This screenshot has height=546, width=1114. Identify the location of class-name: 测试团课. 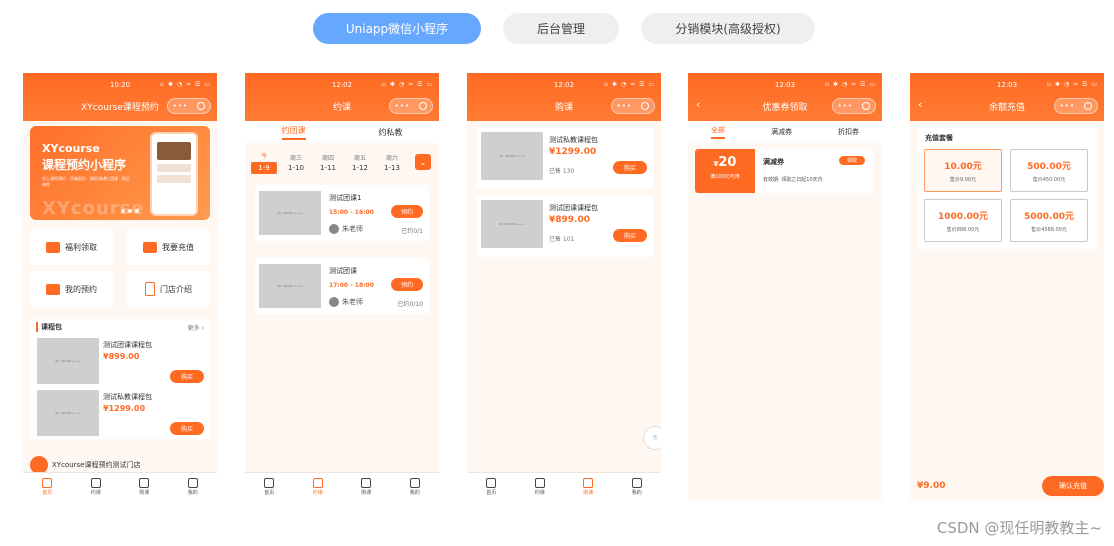
(343, 271).